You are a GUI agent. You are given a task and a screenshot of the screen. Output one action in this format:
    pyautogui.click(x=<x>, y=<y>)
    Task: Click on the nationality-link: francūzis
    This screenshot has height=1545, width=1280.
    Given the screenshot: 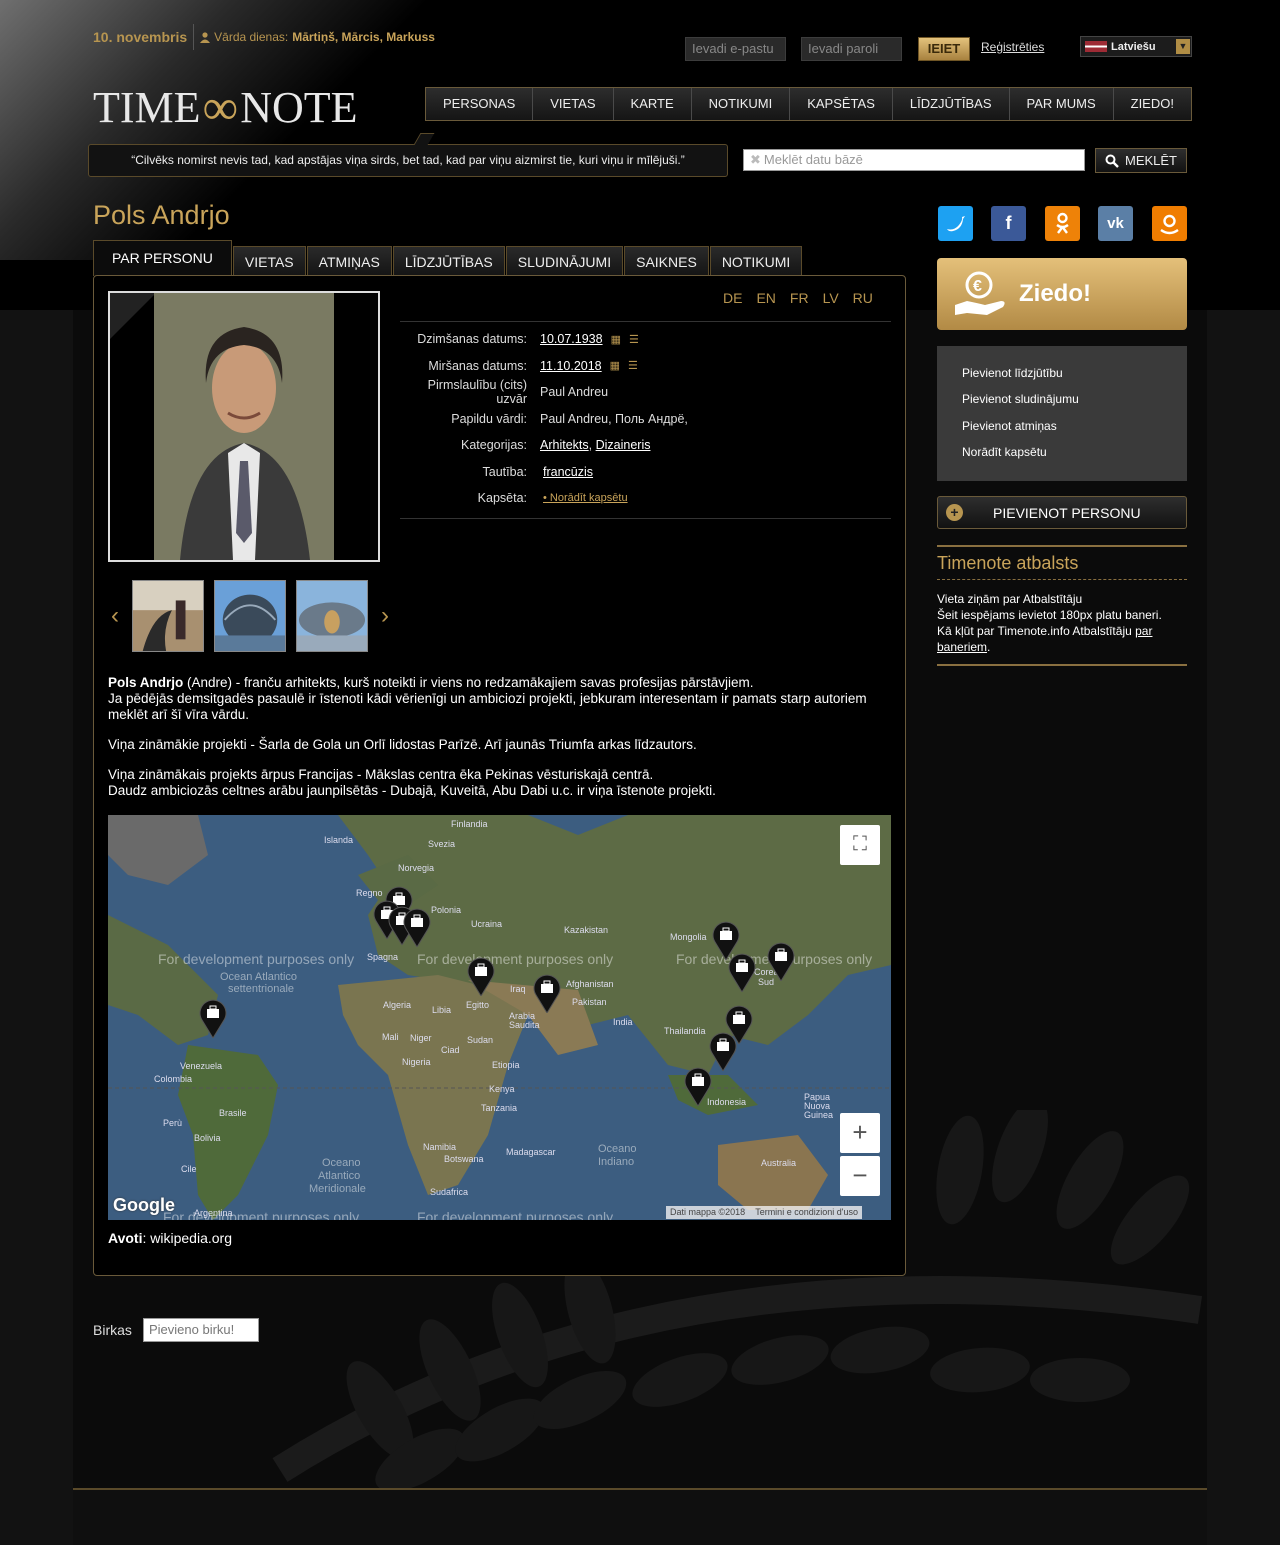 What is the action you would take?
    pyautogui.click(x=568, y=472)
    